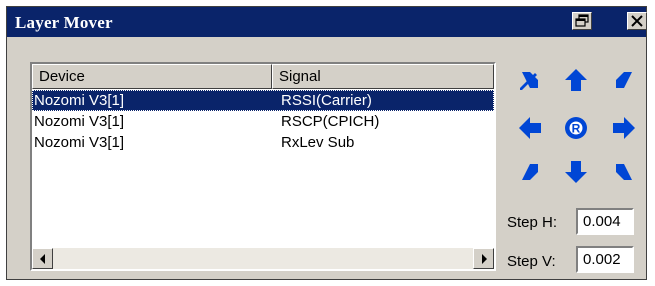 The image size is (655, 286). I want to click on horizontal-scrollbar, so click(263, 258).